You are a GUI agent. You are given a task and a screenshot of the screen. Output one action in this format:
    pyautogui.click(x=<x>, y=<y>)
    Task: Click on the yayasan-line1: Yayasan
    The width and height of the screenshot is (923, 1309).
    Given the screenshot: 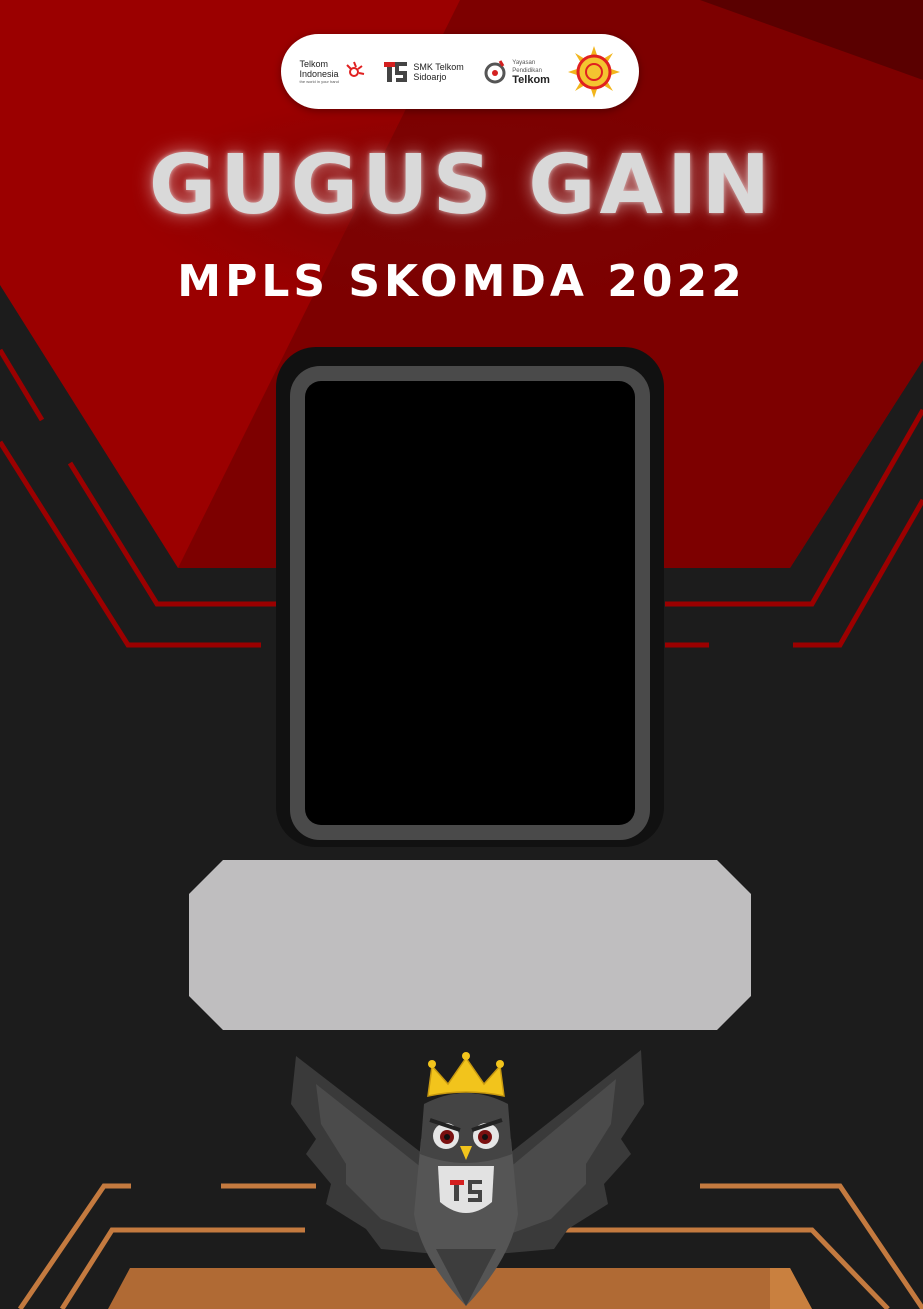 What is the action you would take?
    pyautogui.click(x=524, y=62)
    